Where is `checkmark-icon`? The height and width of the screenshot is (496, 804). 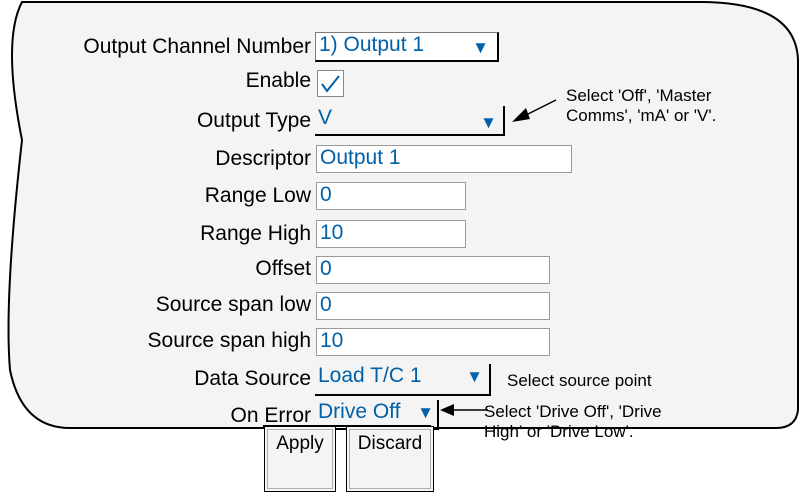 checkmark-icon is located at coordinates (330, 84).